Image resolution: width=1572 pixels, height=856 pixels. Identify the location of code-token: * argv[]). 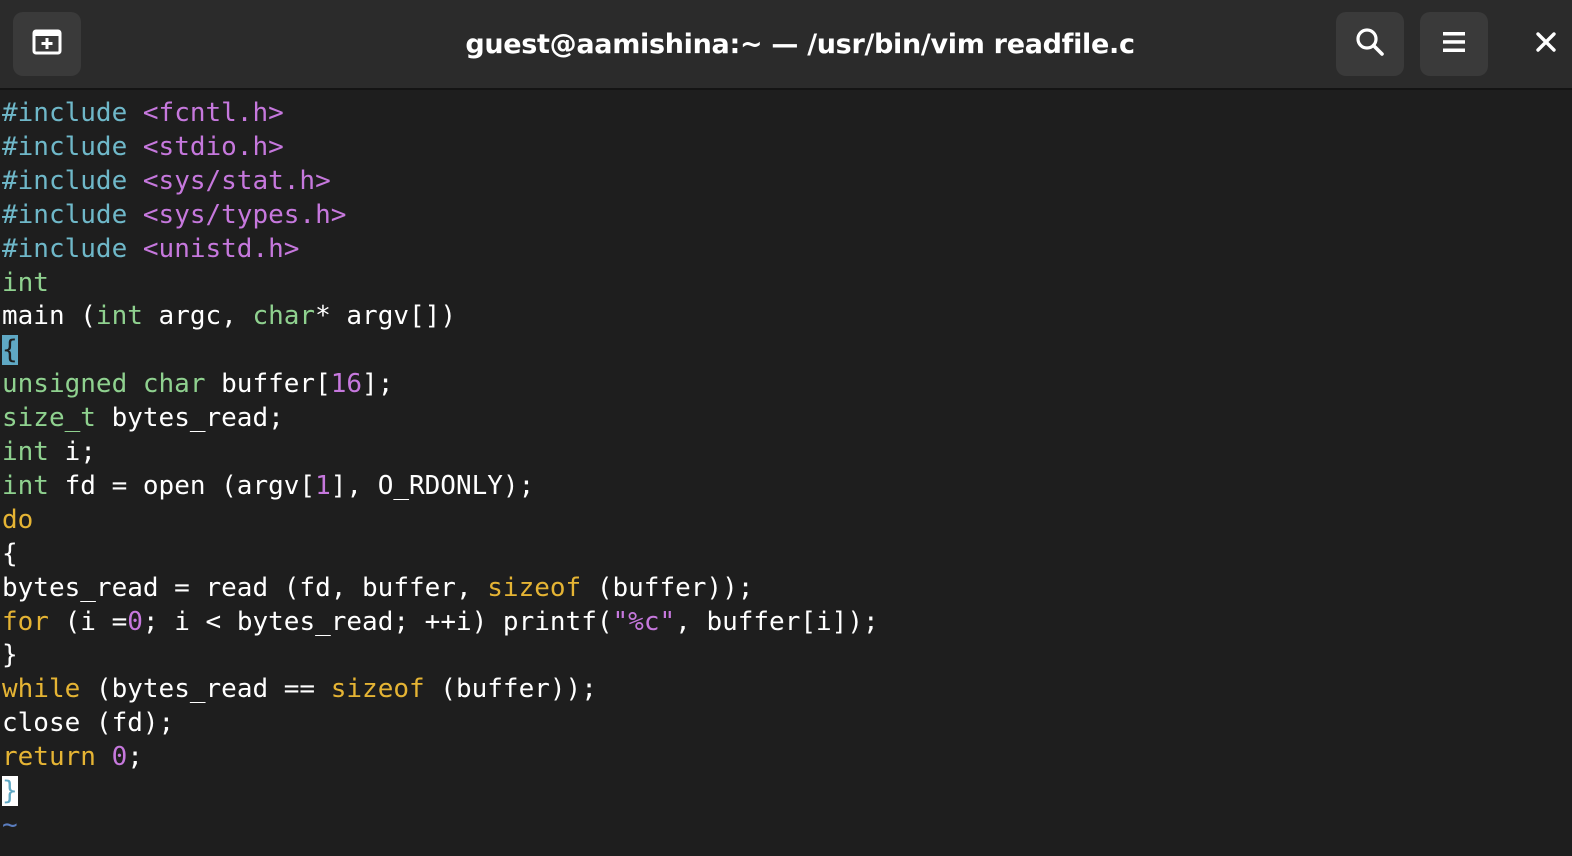
(385, 316).